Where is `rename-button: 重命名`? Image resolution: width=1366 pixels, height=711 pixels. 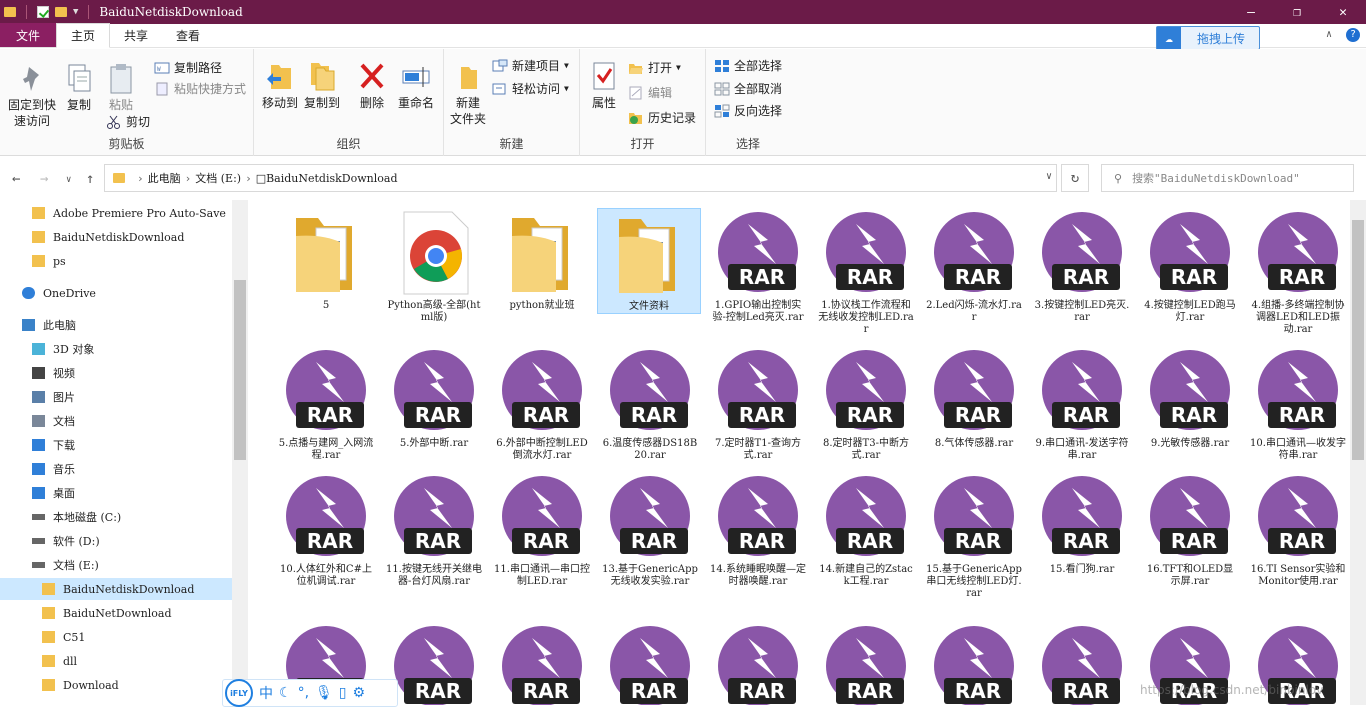
rename-button: 重命名 is located at coordinates (416, 85).